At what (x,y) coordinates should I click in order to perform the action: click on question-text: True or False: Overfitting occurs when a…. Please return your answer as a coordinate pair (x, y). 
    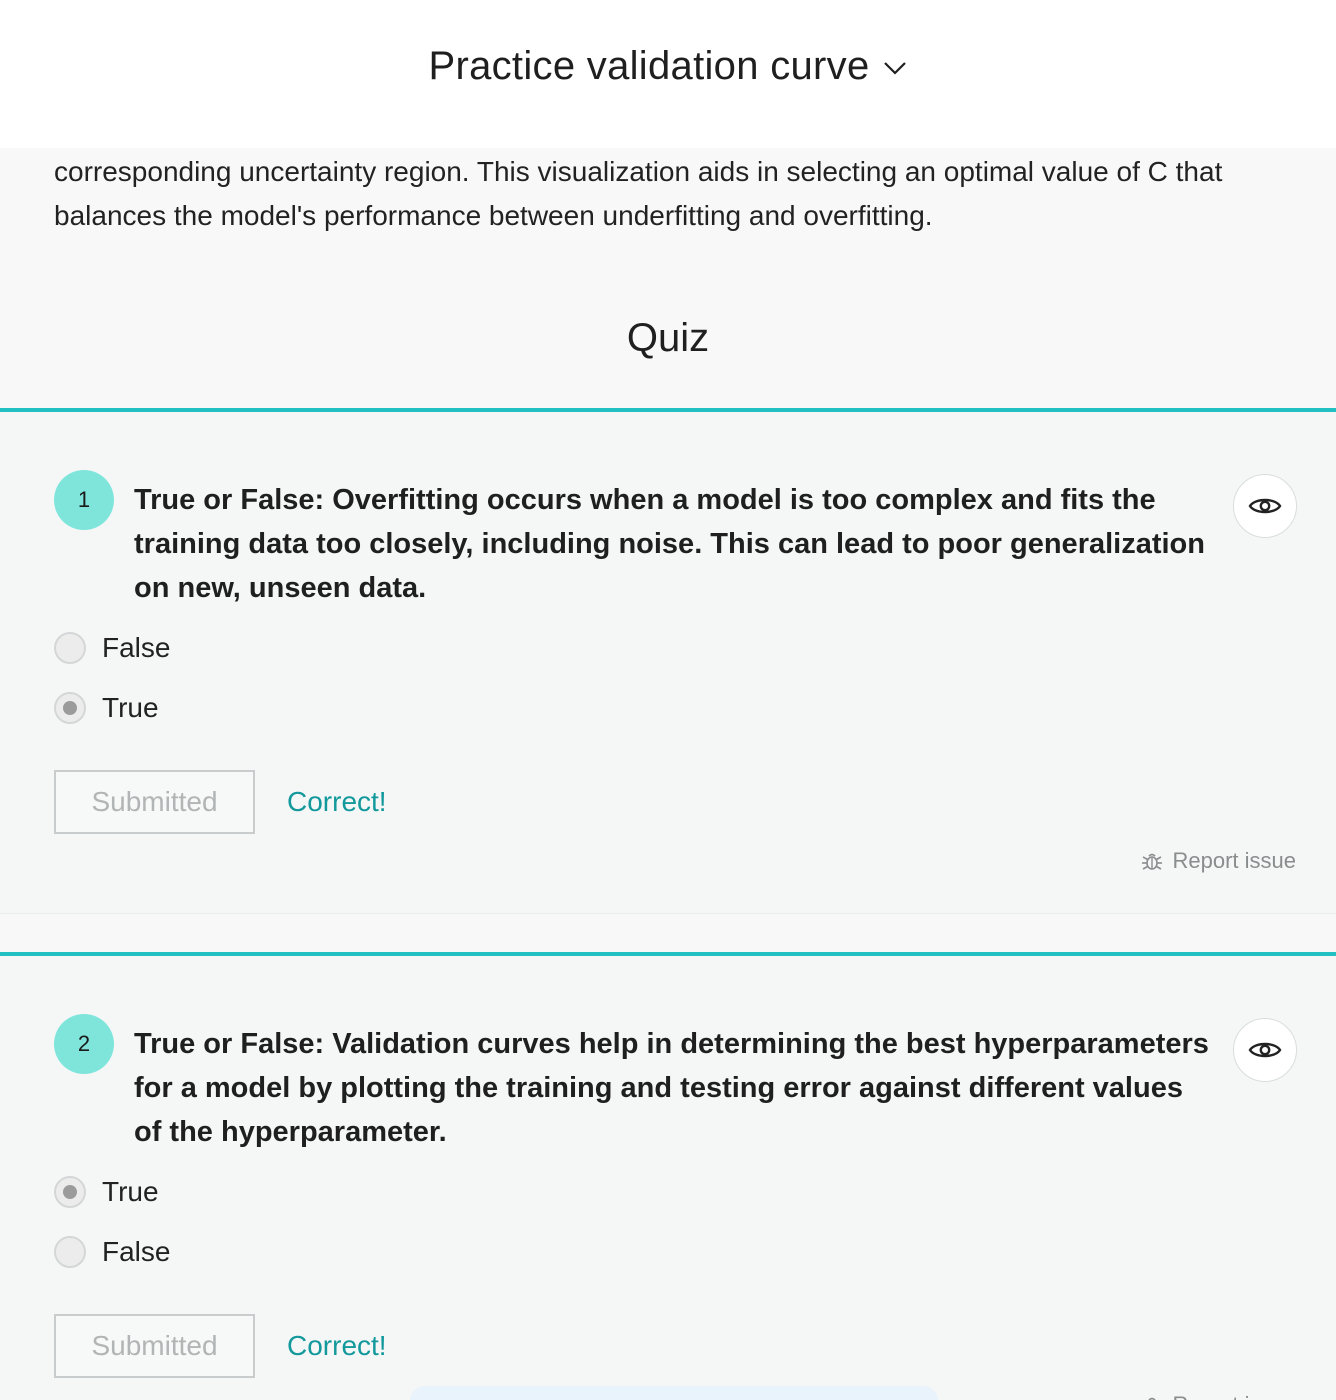
    Looking at the image, I should click on (669, 544).